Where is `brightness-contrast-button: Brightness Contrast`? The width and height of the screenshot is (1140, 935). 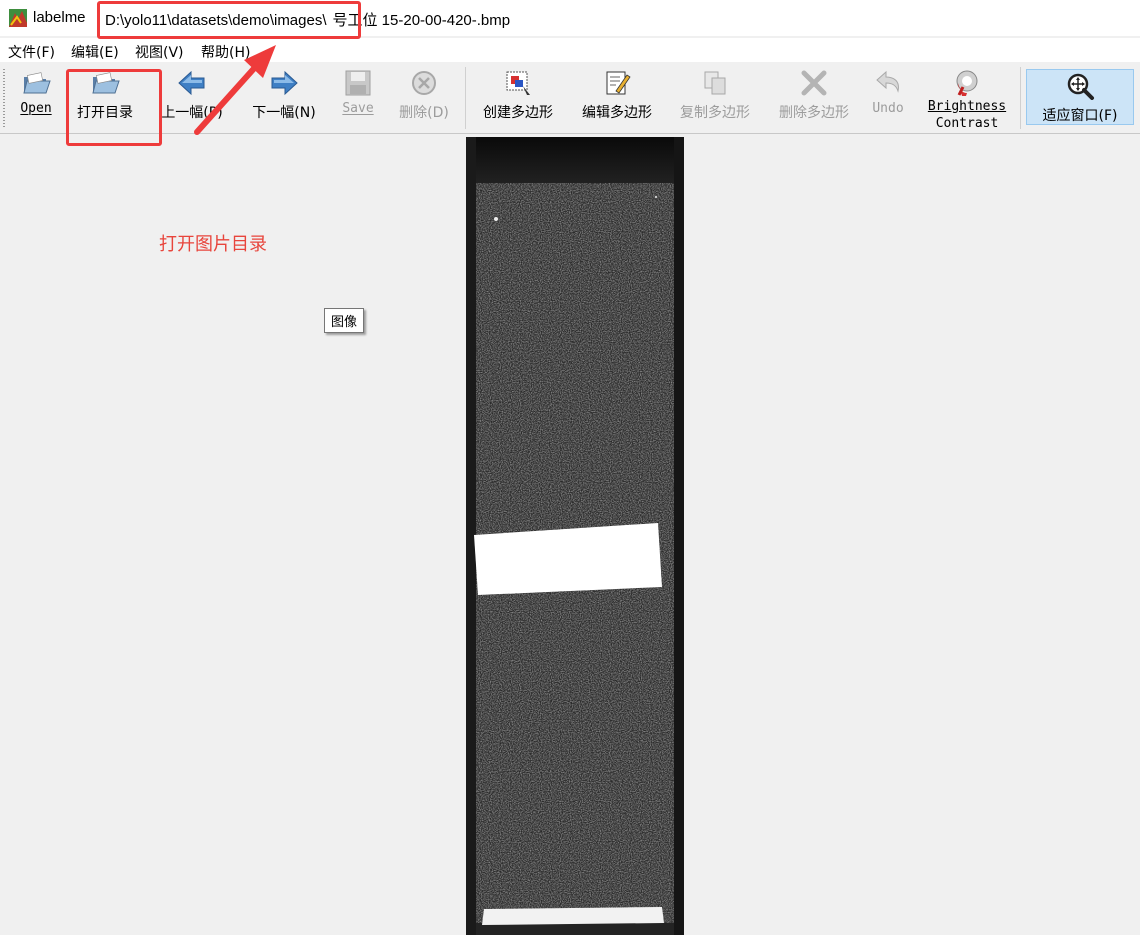 brightness-contrast-button: Brightness Contrast is located at coordinates (967, 98).